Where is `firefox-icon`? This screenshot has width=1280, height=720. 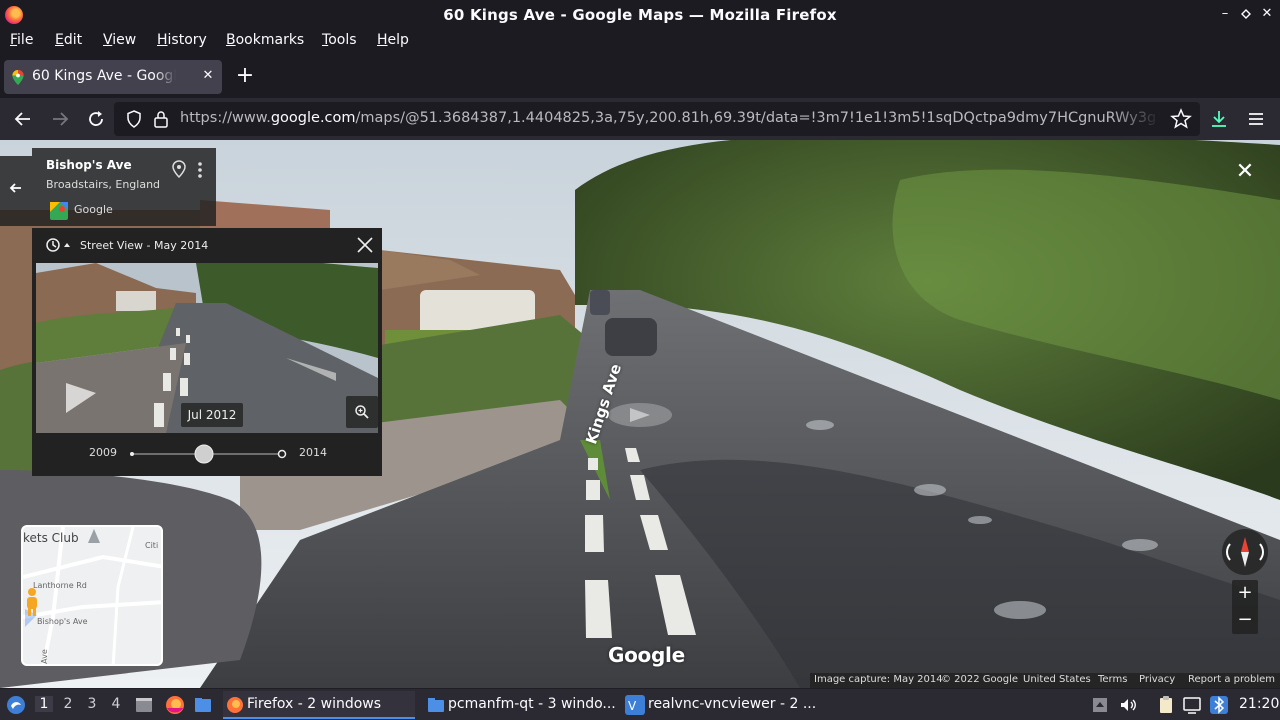 firefox-icon is located at coordinates (235, 705).